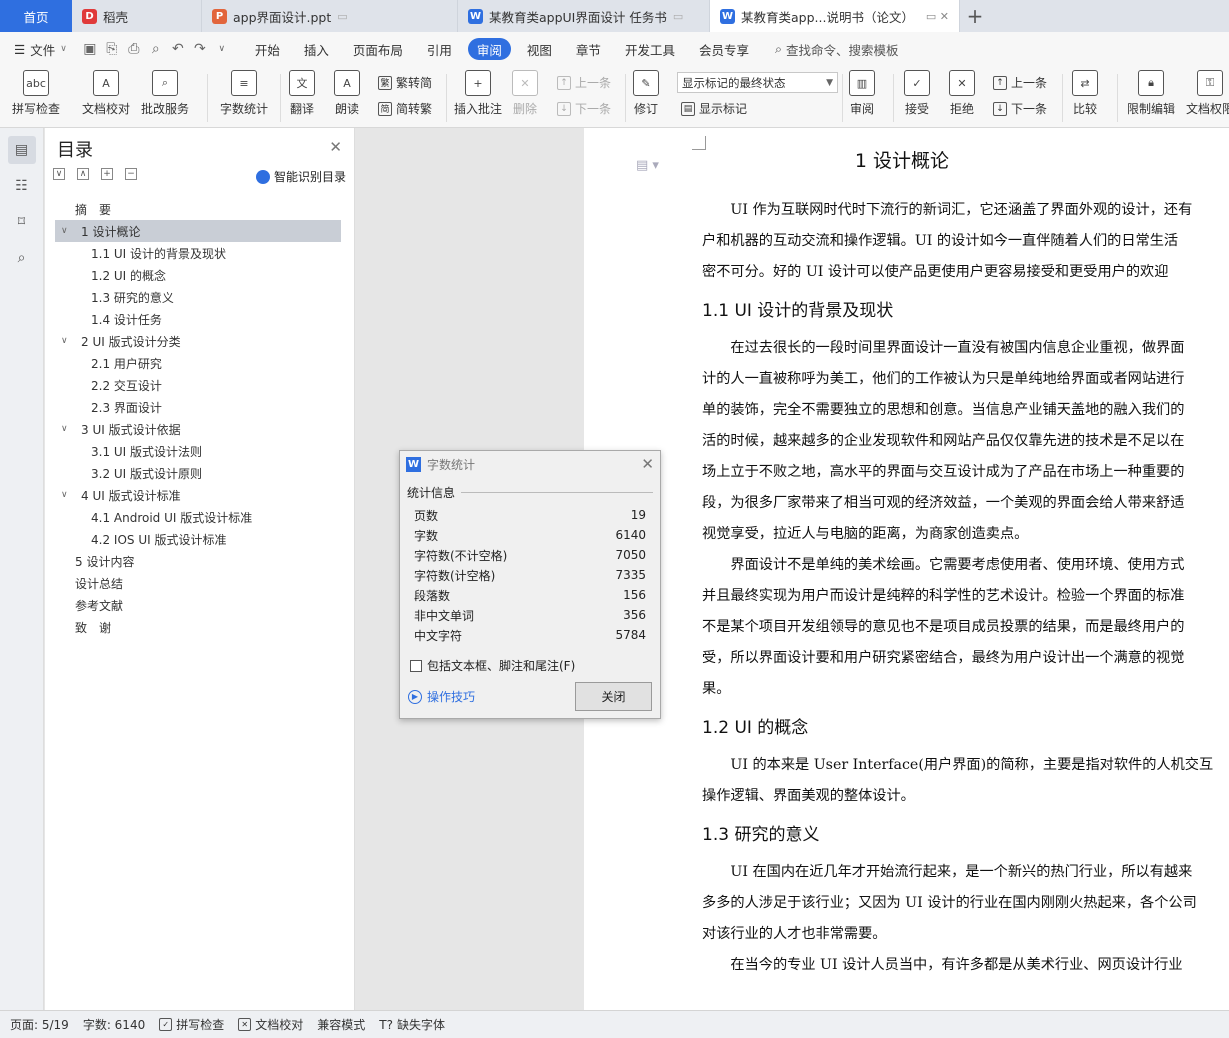  I want to click on trad-to-simp-button: 繁繁转简, so click(405, 82).